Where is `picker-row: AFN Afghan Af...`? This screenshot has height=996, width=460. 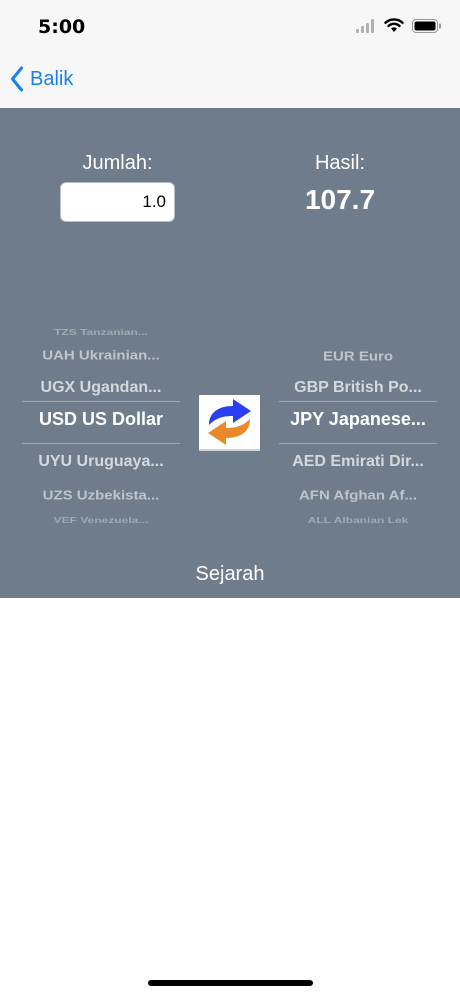 picker-row: AFN Afghan Af... is located at coordinates (358, 495).